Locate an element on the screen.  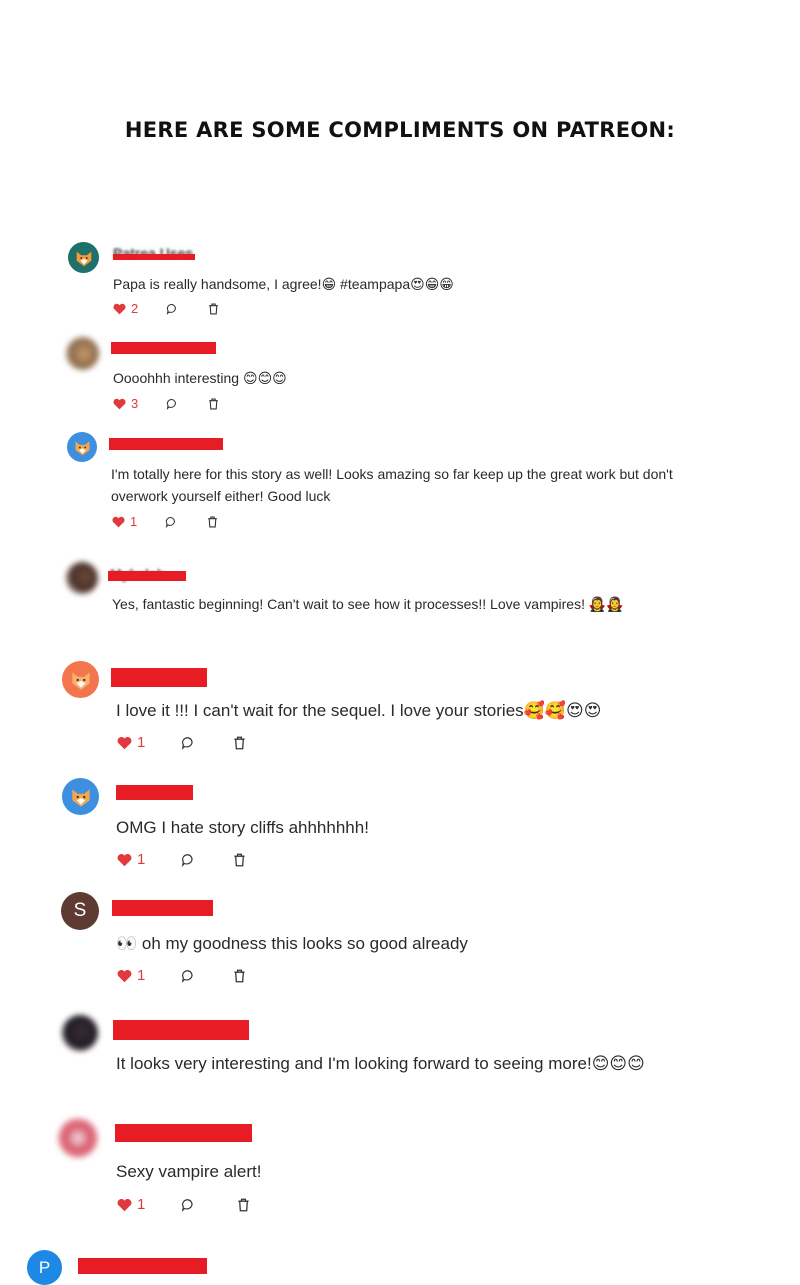
page-title: HERE ARE SOME COMPLIMENTS ON PATREON: is located at coordinates (400, 130).